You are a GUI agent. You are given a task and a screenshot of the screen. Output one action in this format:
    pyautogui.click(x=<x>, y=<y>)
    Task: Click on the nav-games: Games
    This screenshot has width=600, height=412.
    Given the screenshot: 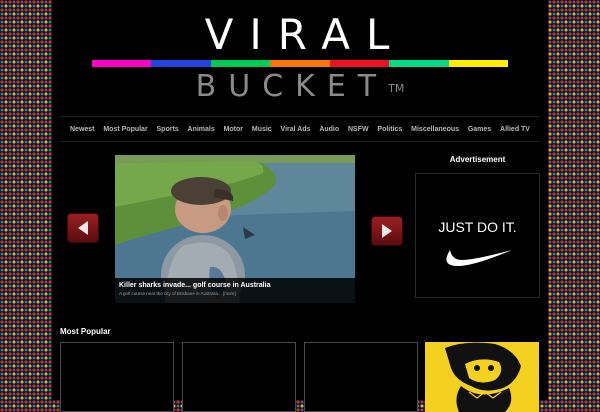 What is the action you would take?
    pyautogui.click(x=479, y=129)
    